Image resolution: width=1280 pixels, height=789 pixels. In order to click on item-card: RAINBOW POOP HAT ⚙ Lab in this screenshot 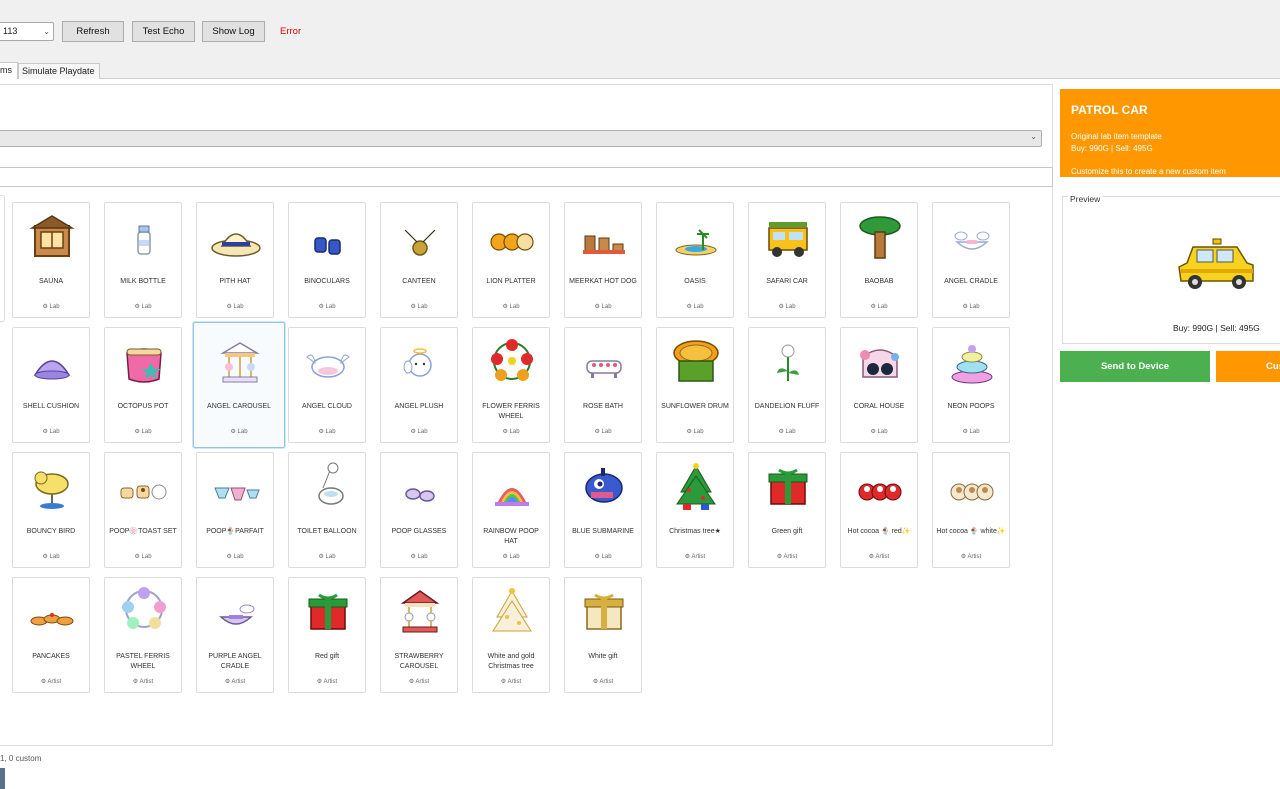, I will do `click(511, 510)`.